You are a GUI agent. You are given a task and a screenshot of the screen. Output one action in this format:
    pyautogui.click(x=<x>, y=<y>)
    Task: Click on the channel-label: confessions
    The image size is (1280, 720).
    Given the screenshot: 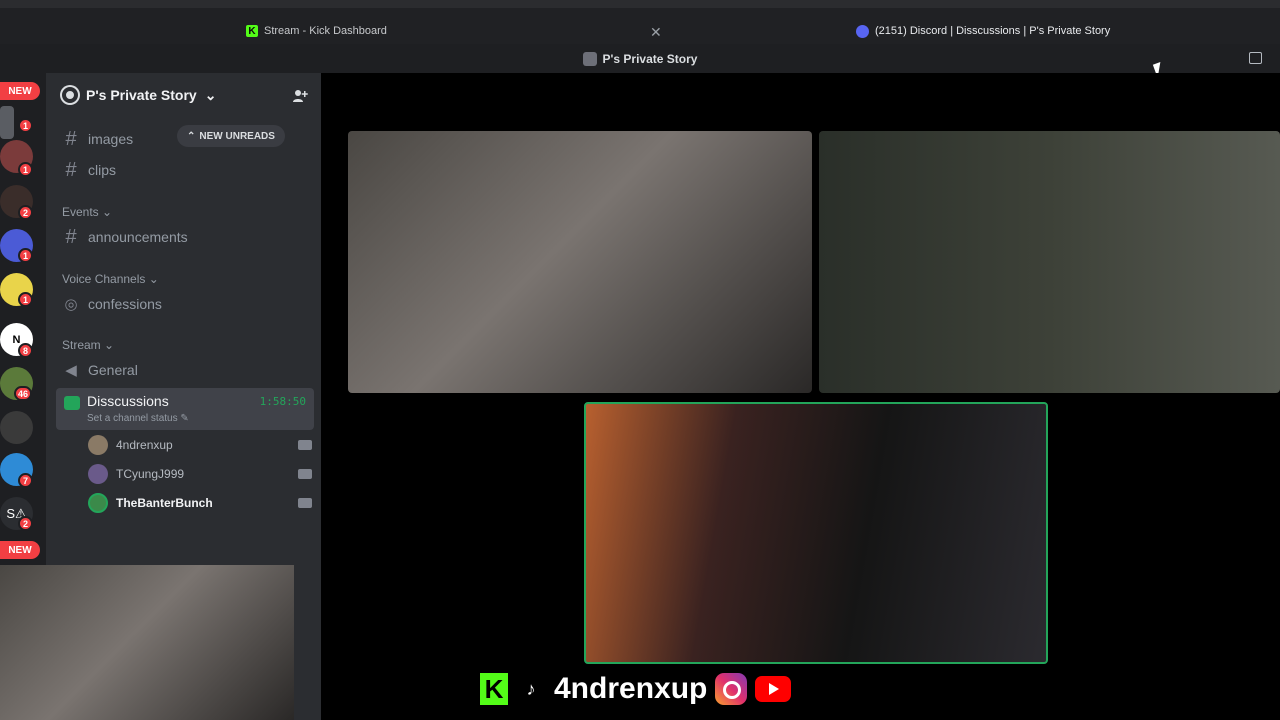 What is the action you would take?
    pyautogui.click(x=125, y=304)
    